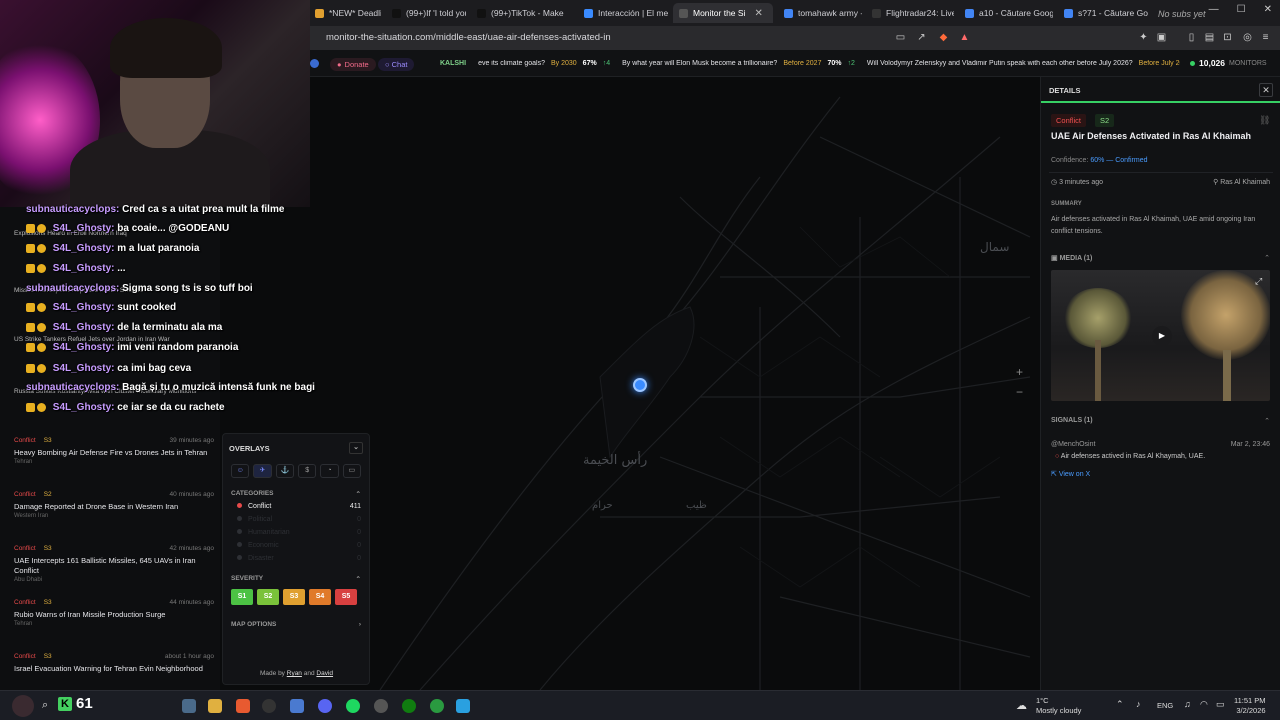  Describe the element at coordinates (353, 64) in the screenshot. I see `donate-button: ● Donate` at that location.